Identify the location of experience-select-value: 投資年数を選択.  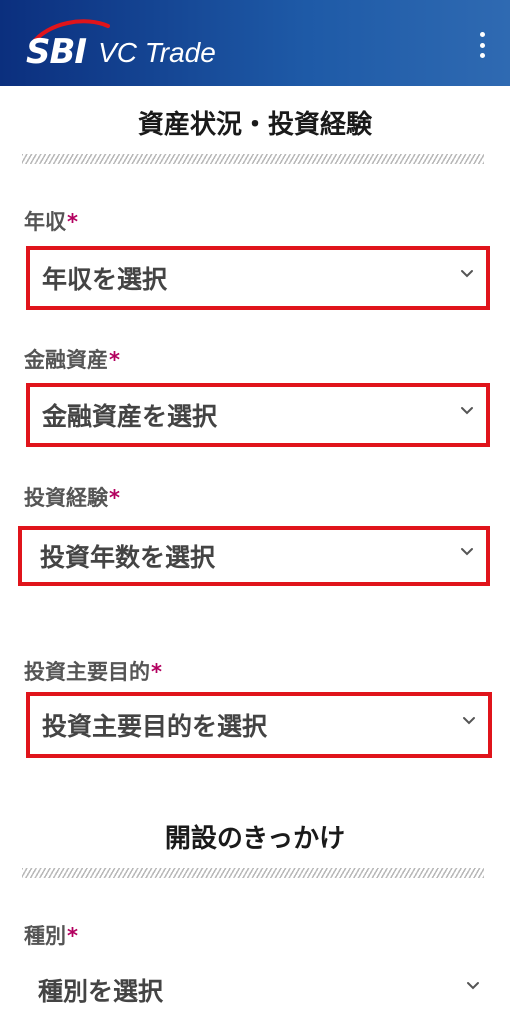
(128, 557).